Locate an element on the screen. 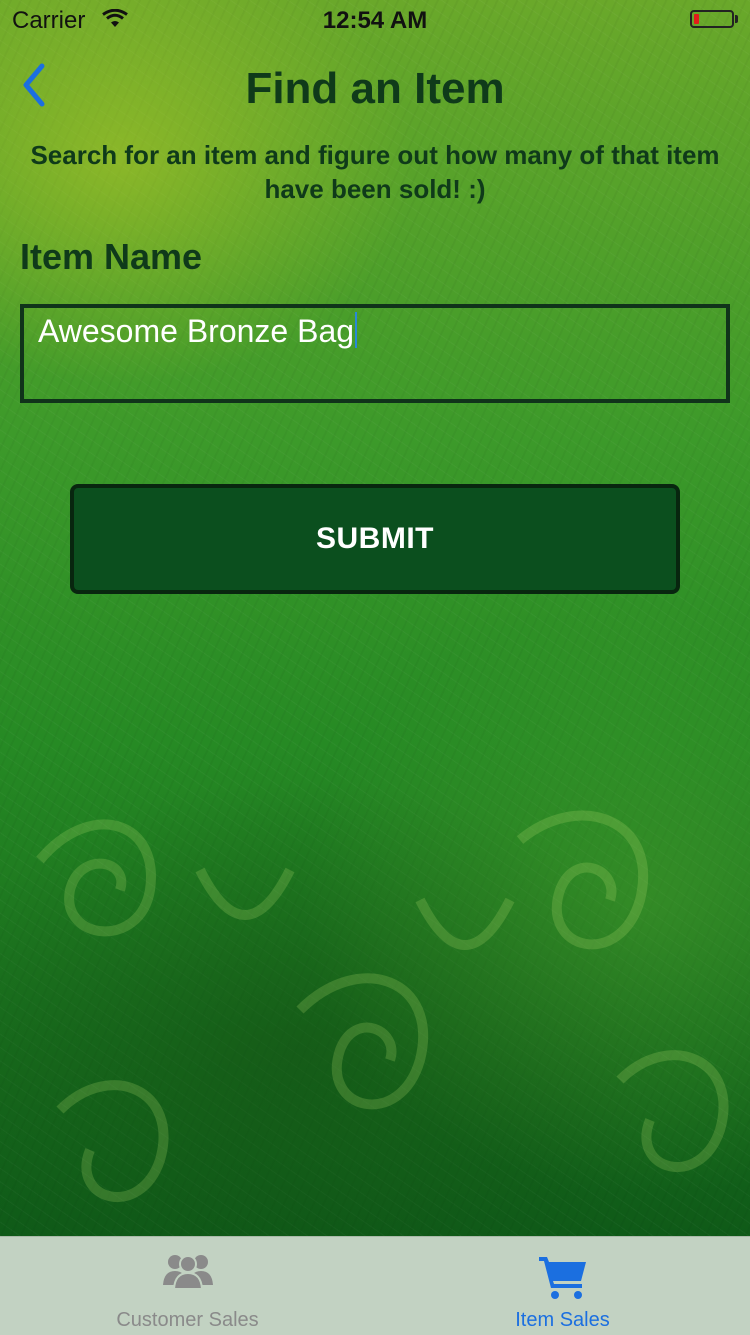 The width and height of the screenshot is (750, 1335). status-bar: Carrier 12:54 AM is located at coordinates (375, 20).